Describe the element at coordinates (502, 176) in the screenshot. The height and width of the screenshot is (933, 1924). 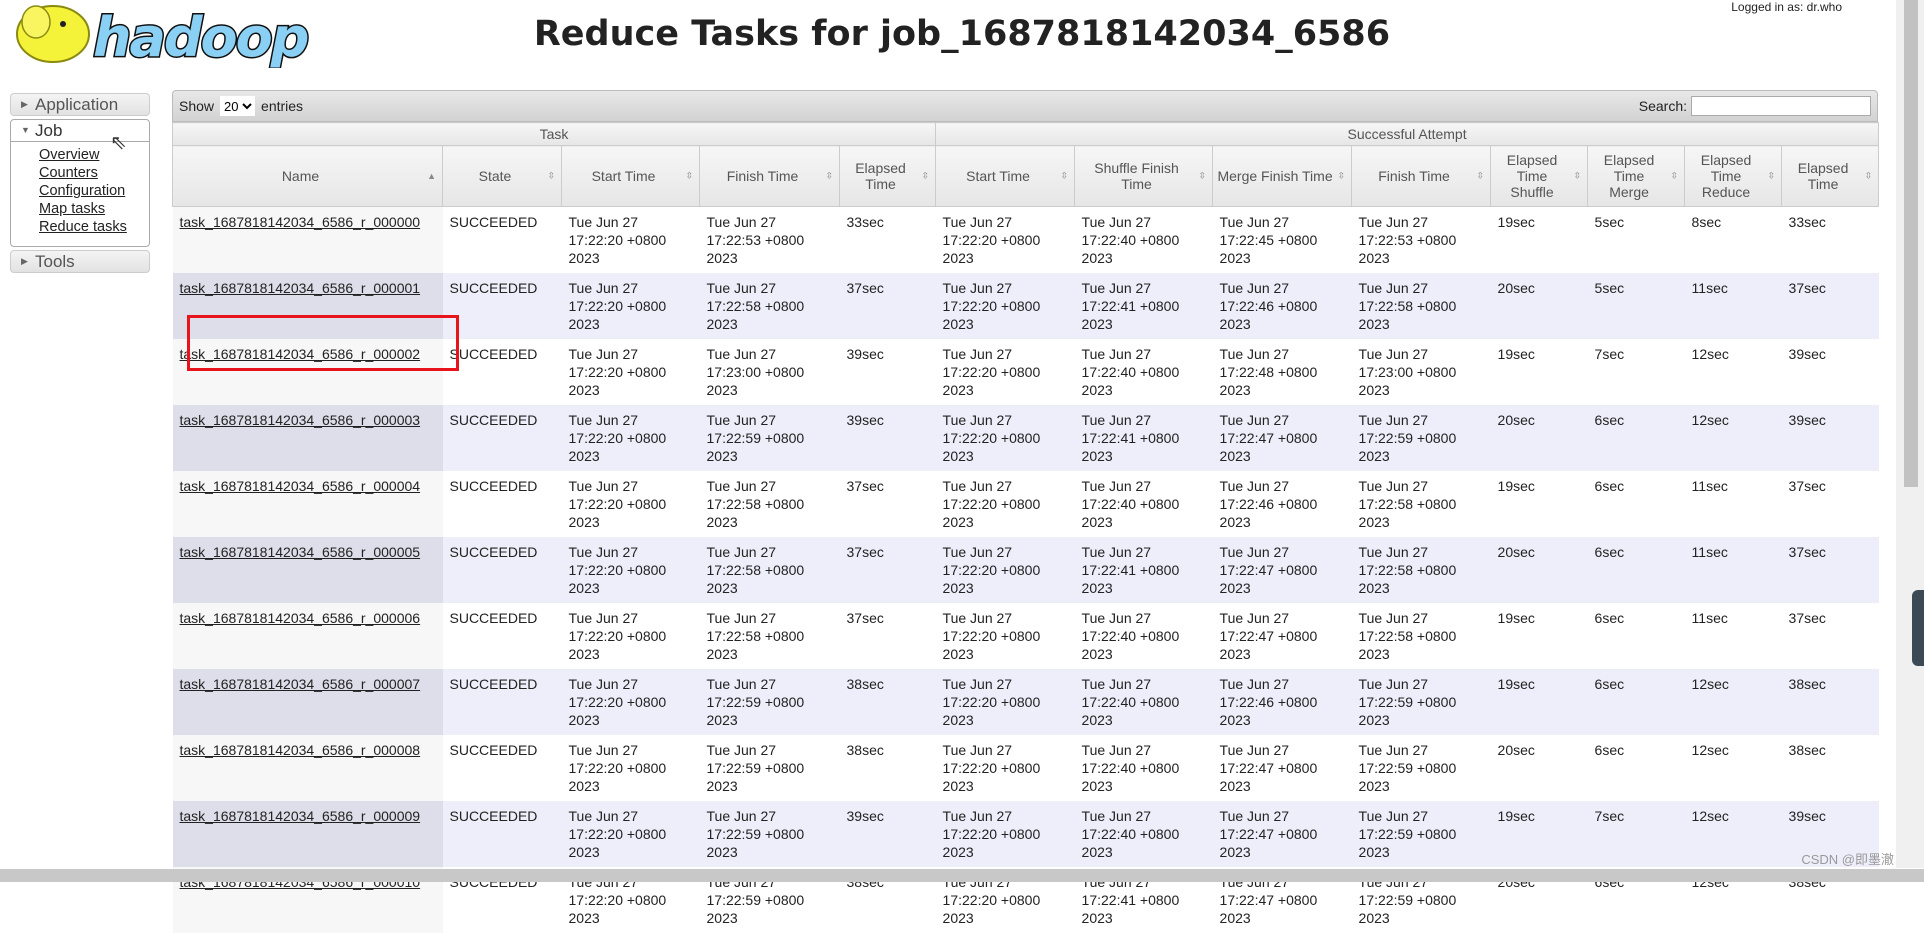
I see `column-header-1: State ⇳` at that location.